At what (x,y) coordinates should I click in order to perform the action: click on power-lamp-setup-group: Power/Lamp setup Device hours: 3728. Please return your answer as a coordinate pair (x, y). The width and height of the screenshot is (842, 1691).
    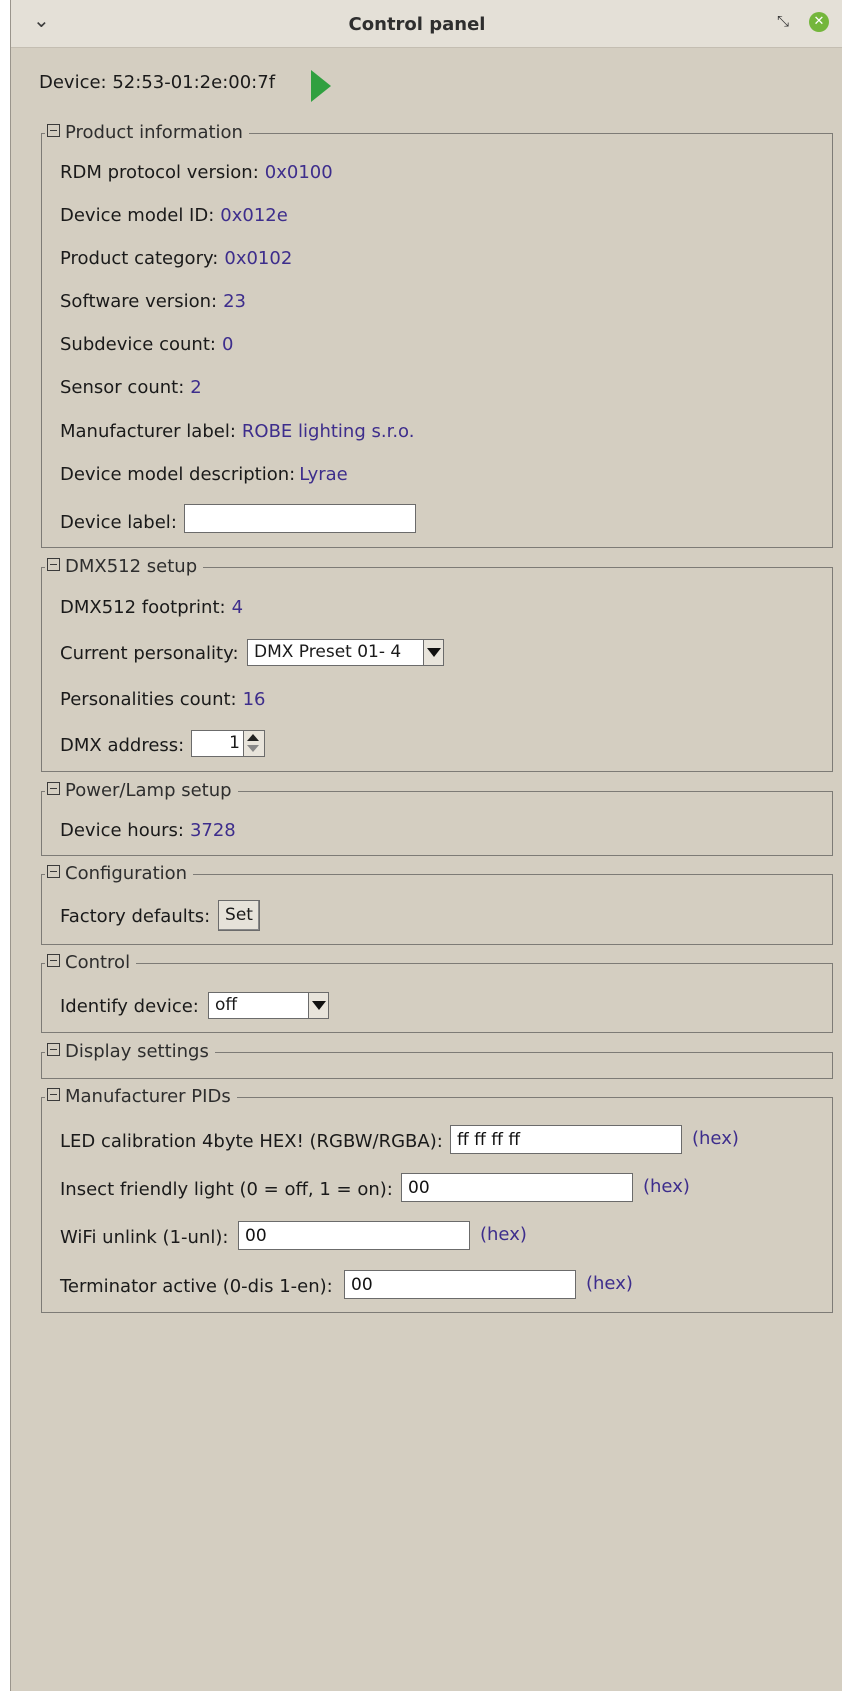
    Looking at the image, I should click on (437, 818).